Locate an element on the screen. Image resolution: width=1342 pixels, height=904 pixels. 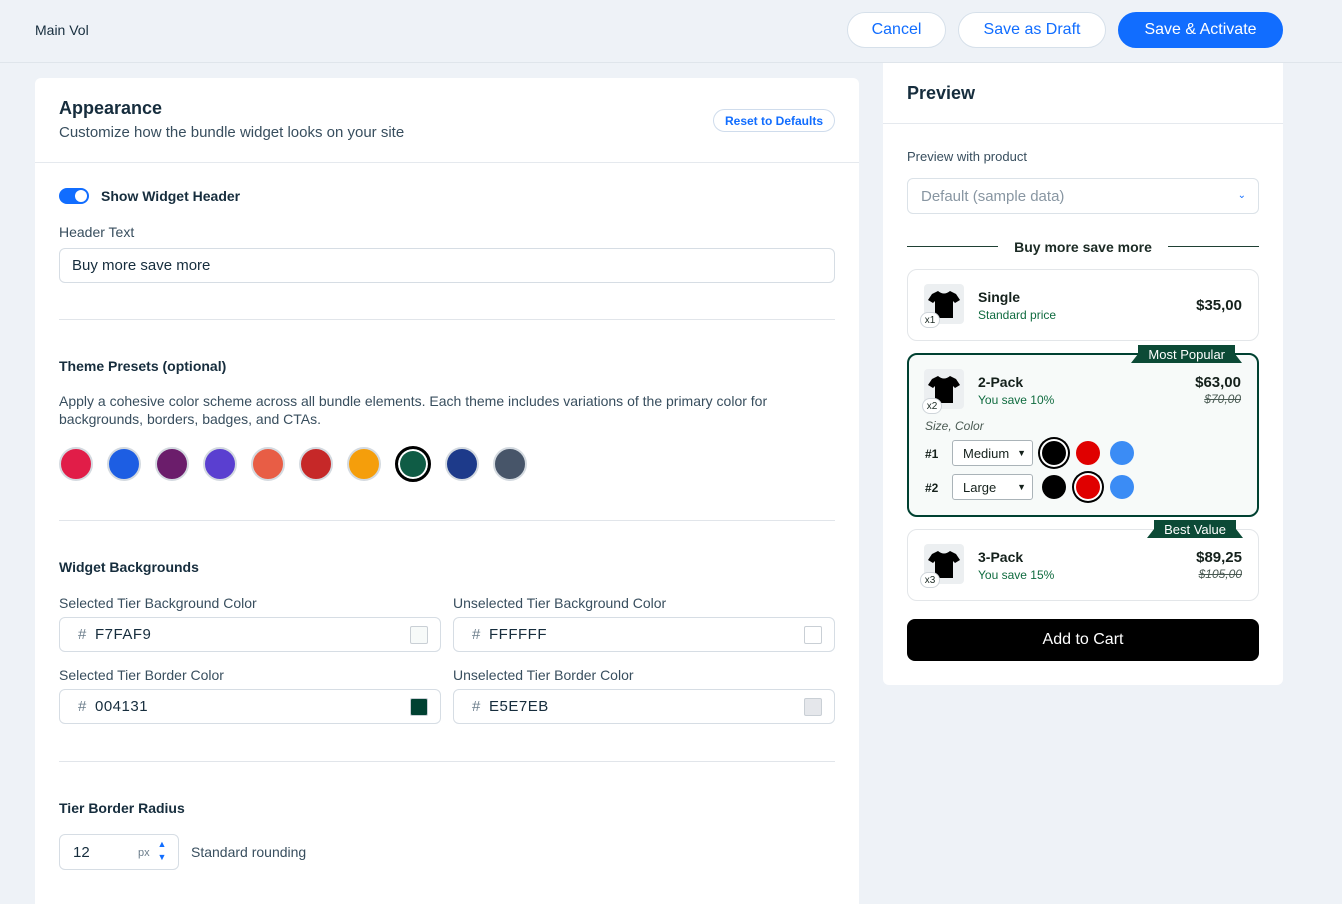
unselected-border-label: Unselected Tier Border Color is located at coordinates (543, 675).